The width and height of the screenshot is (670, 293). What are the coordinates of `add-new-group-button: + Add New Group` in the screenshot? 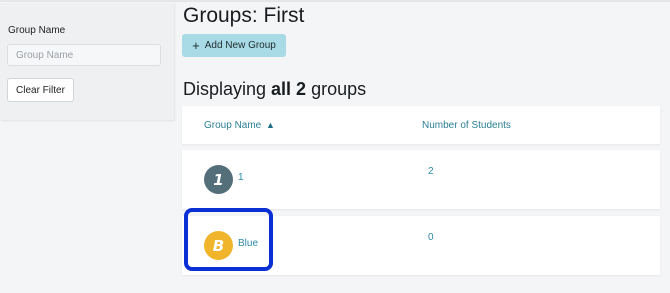 It's located at (234, 45).